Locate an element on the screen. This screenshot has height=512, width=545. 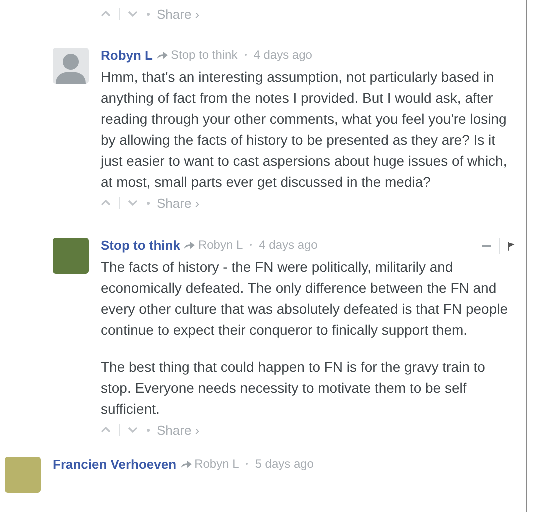
author-name: Francien Verhoeven is located at coordinates (115, 464).